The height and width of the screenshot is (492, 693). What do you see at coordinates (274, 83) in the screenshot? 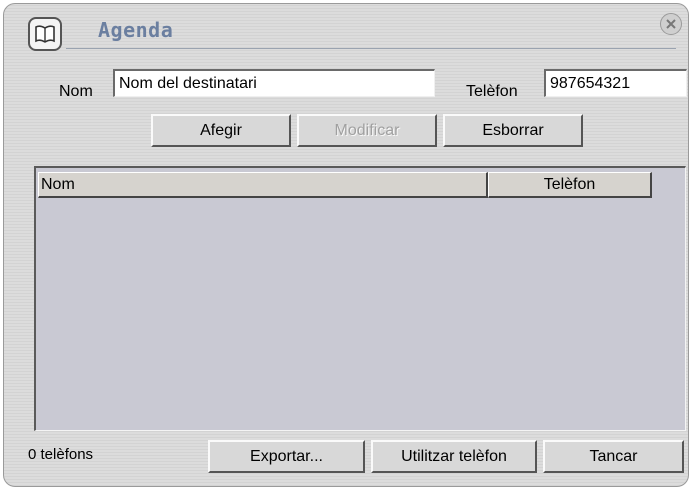
I see `name-input` at bounding box center [274, 83].